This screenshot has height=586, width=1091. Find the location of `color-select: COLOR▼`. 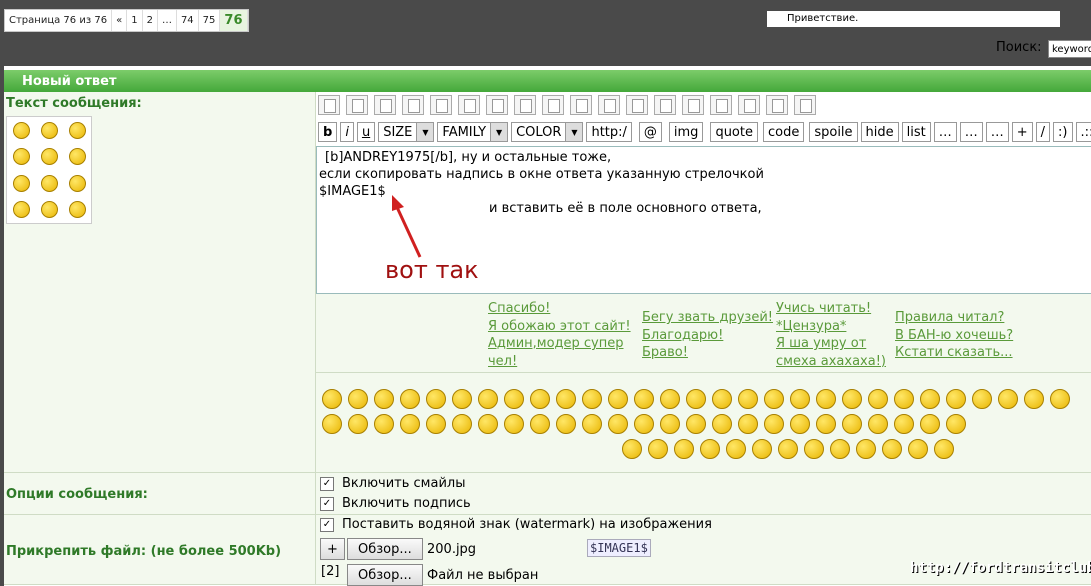

color-select: COLOR▼ is located at coordinates (547, 132).